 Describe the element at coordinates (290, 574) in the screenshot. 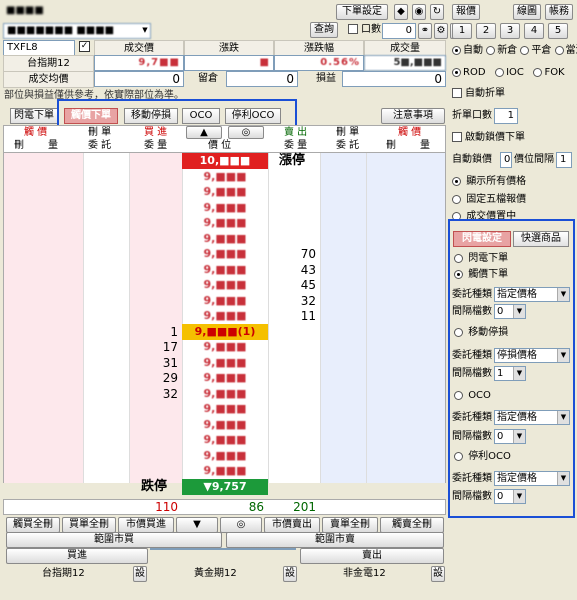

I see `footer-set-2-button: 設` at that location.